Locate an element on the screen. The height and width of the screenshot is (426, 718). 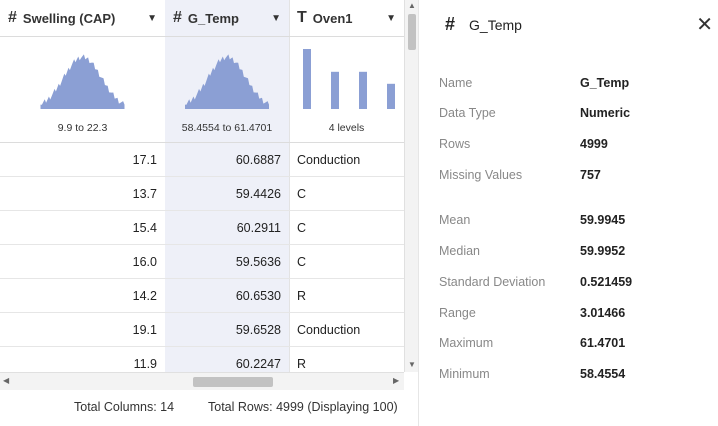
property-value: 3.01466 is located at coordinates (602, 313).